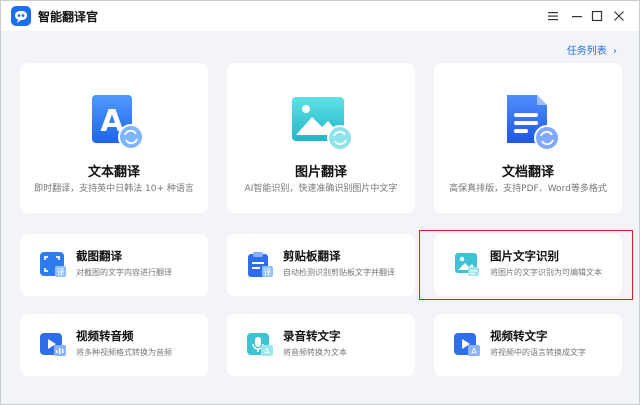  I want to click on card-desc: 对截图的文字内容进行翻译, so click(124, 272).